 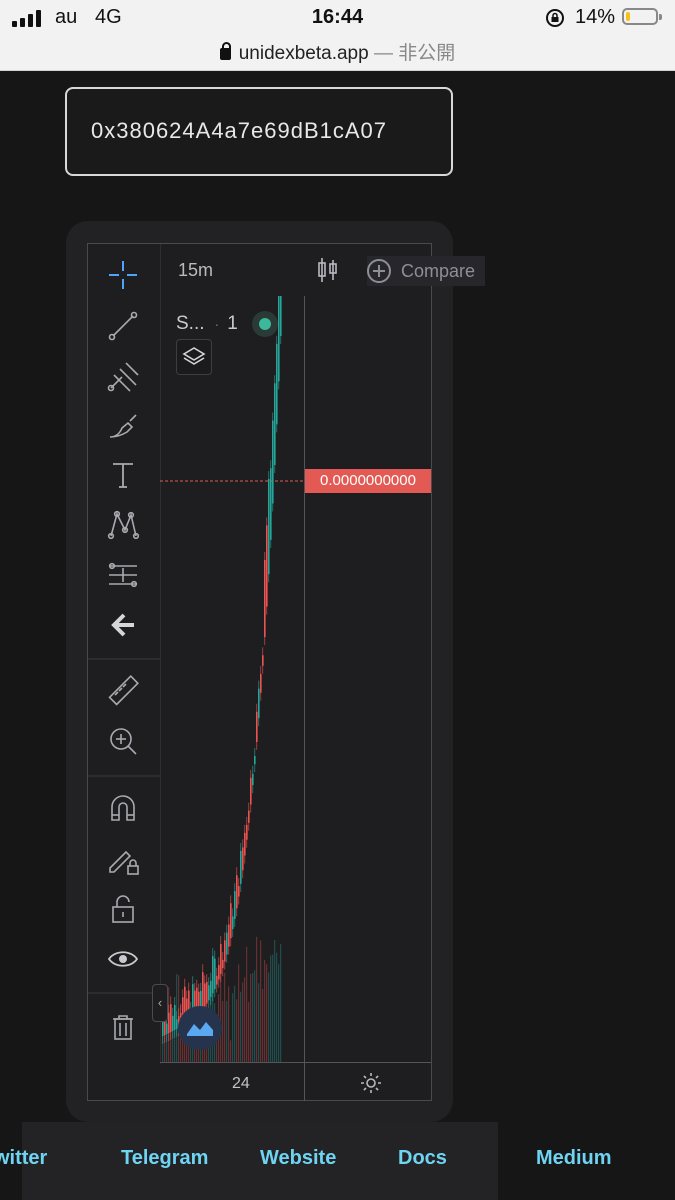 I want to click on unlock-icon, so click(x=123, y=909).